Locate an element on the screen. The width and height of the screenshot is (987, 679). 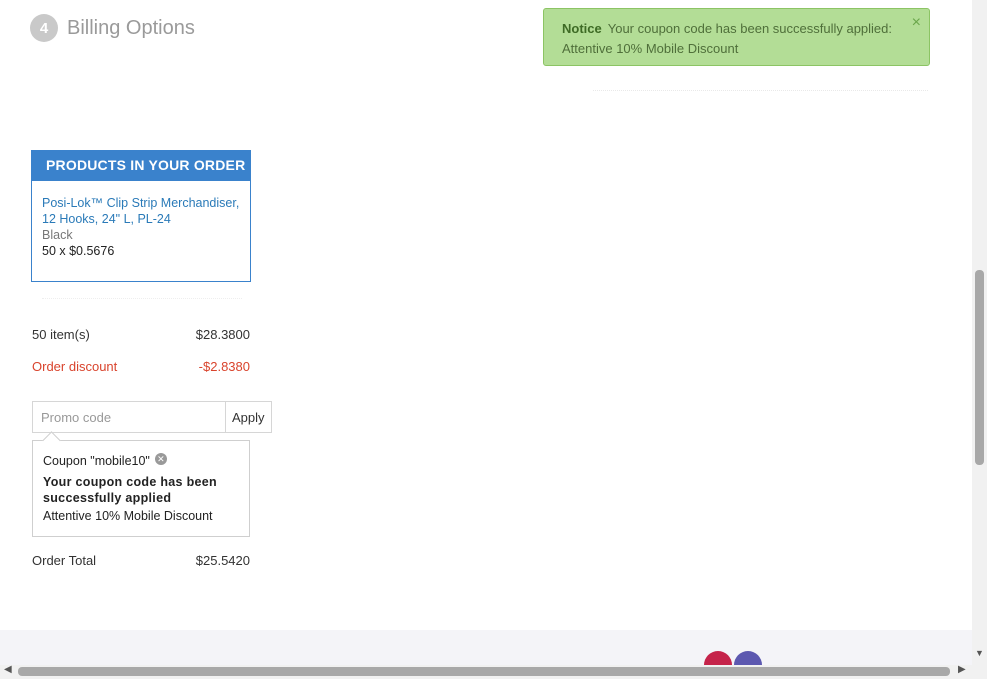
scrollbar-corner is located at coordinates (979, 672).